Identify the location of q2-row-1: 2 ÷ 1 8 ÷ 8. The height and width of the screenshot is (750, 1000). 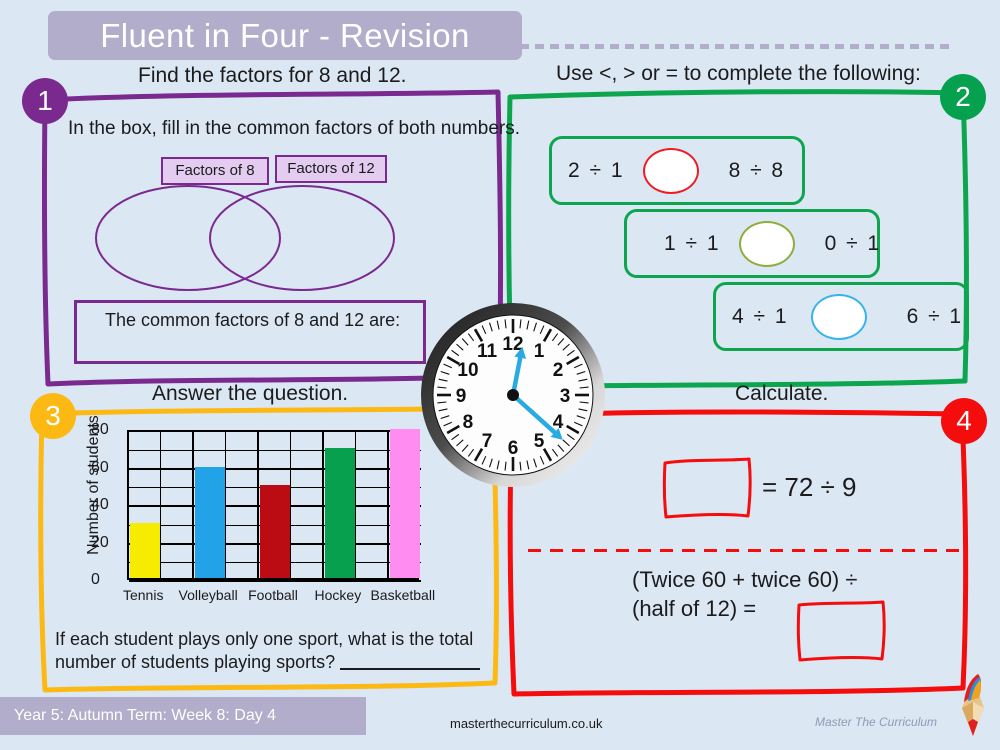
(677, 170).